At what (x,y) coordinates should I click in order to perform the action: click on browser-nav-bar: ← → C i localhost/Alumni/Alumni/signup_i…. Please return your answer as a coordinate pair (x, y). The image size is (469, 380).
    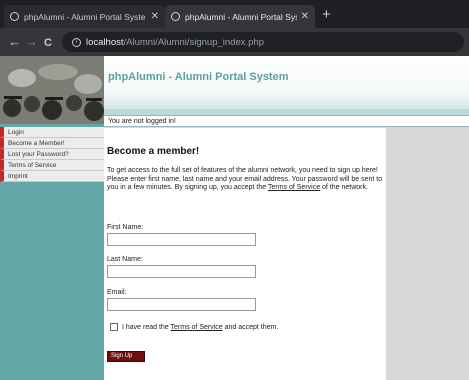
    Looking at the image, I should click on (234, 42).